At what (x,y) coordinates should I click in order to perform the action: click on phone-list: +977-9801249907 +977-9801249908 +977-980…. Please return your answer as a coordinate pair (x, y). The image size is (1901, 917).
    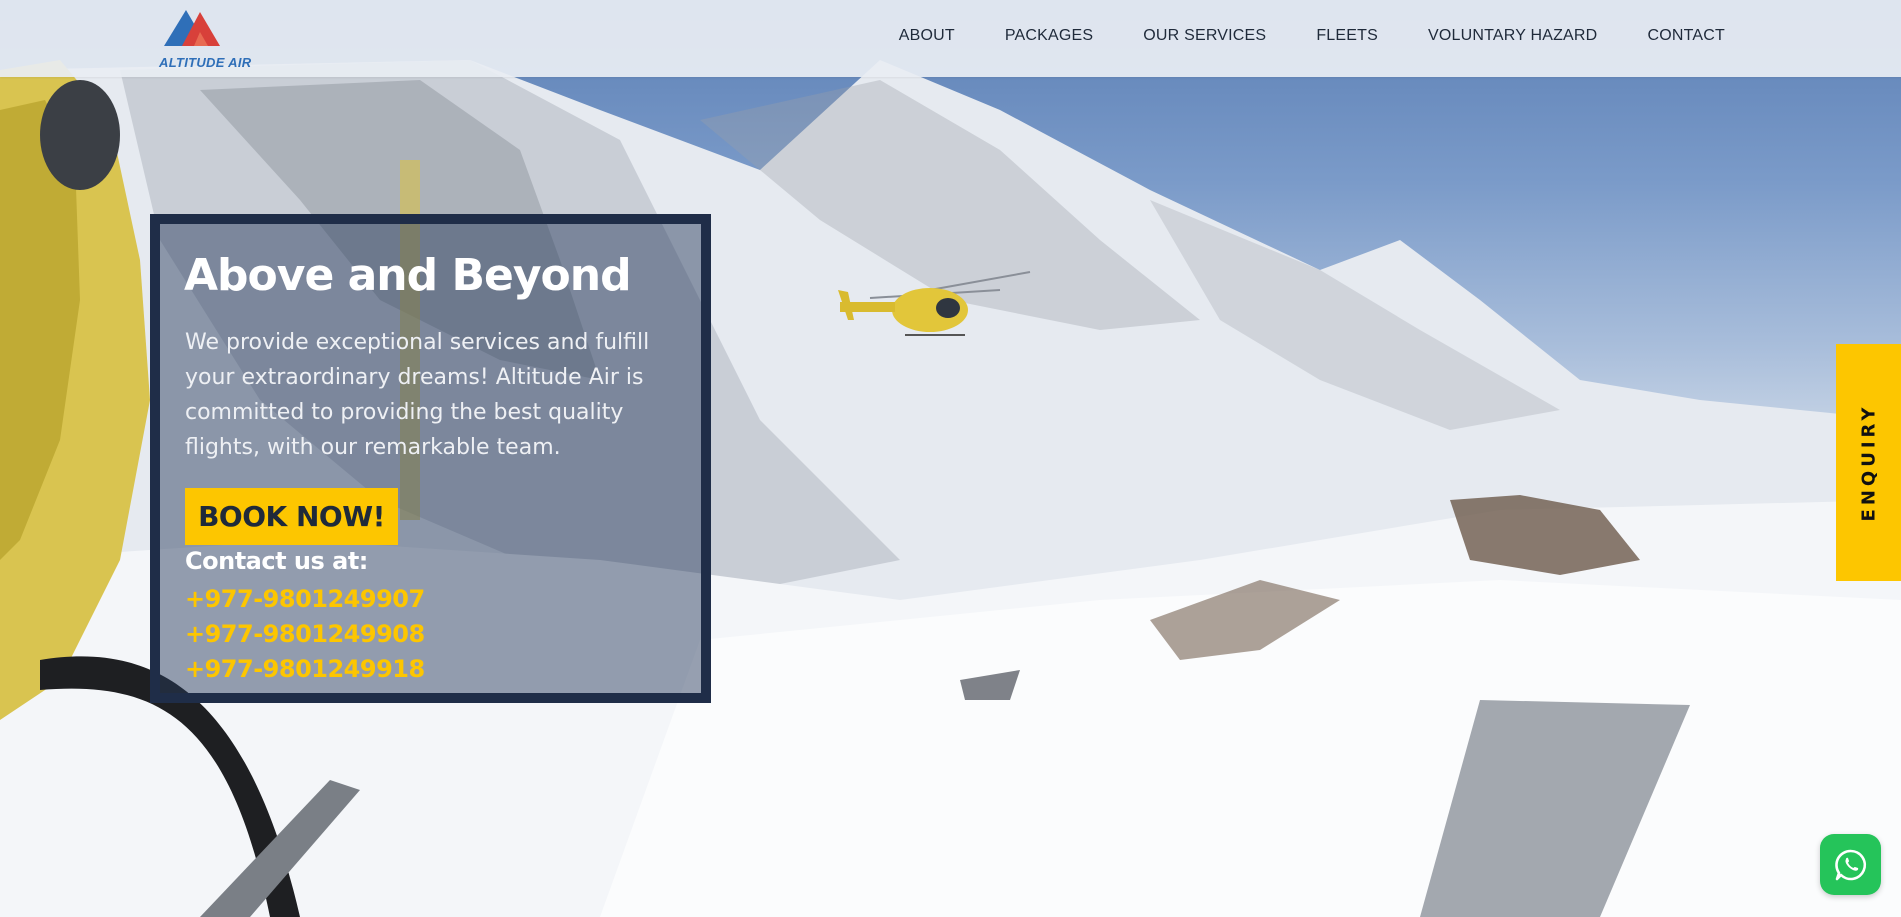
    Looking at the image, I should click on (305, 634).